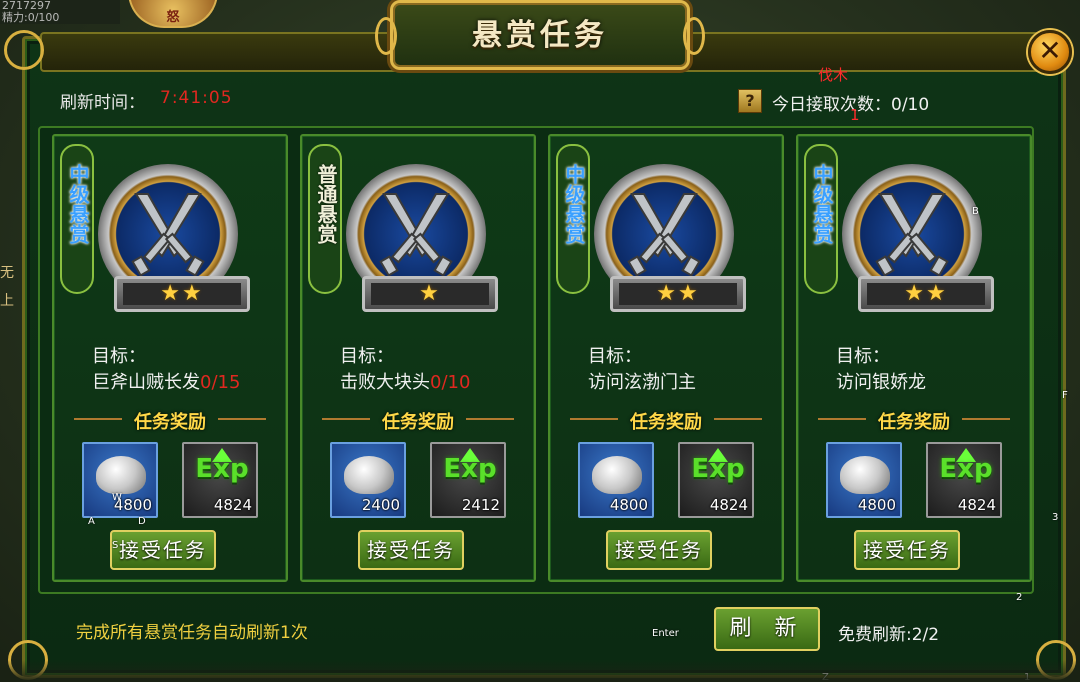 The width and height of the screenshot is (1080, 682). What do you see at coordinates (1065, 395) in the screenshot?
I see `key-hint-f: F` at bounding box center [1065, 395].